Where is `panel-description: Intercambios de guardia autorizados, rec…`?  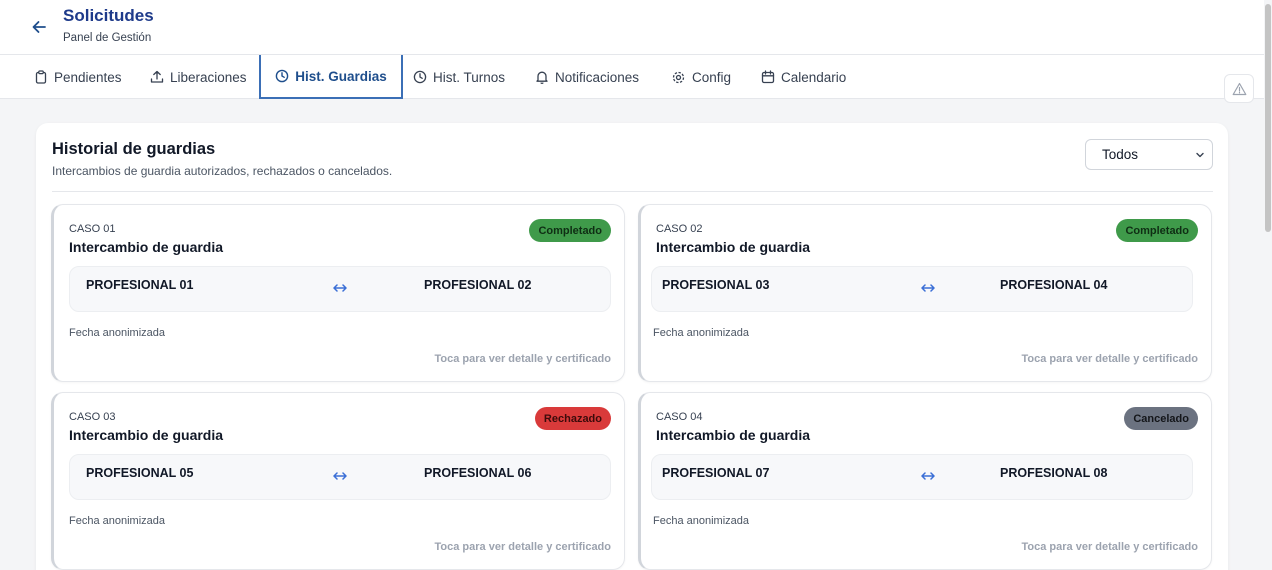 panel-description: Intercambios de guardia autorizados, rec… is located at coordinates (222, 171).